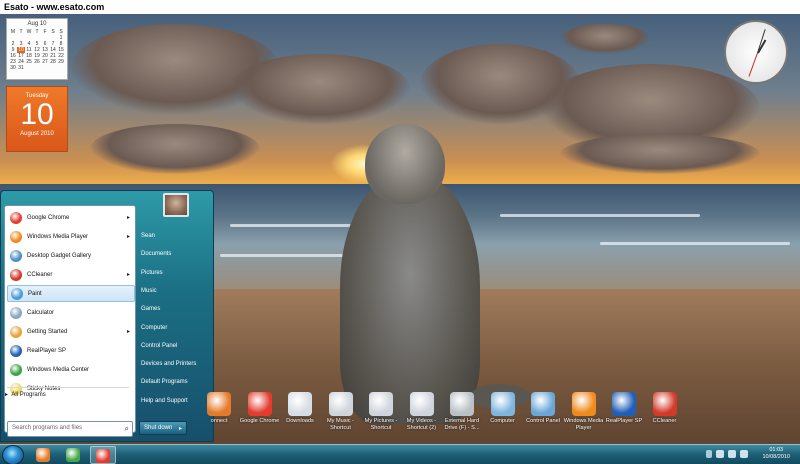 The image size is (800, 464). What do you see at coordinates (340, 404) in the screenshot?
I see `music-shortcut-icon` at bounding box center [340, 404].